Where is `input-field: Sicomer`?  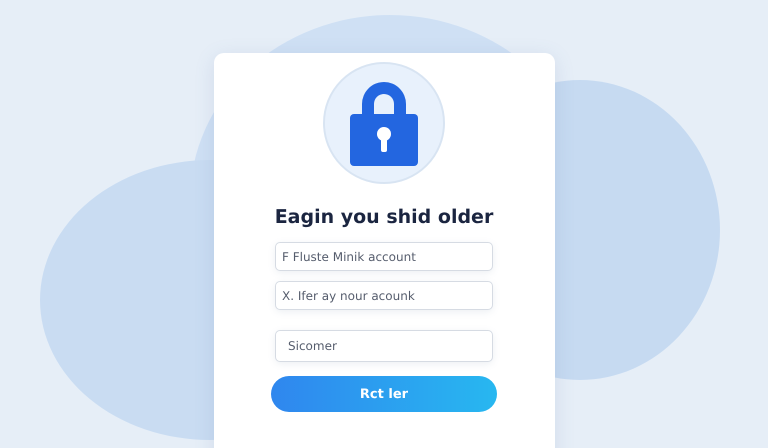
input-field: Sicomer is located at coordinates (384, 346).